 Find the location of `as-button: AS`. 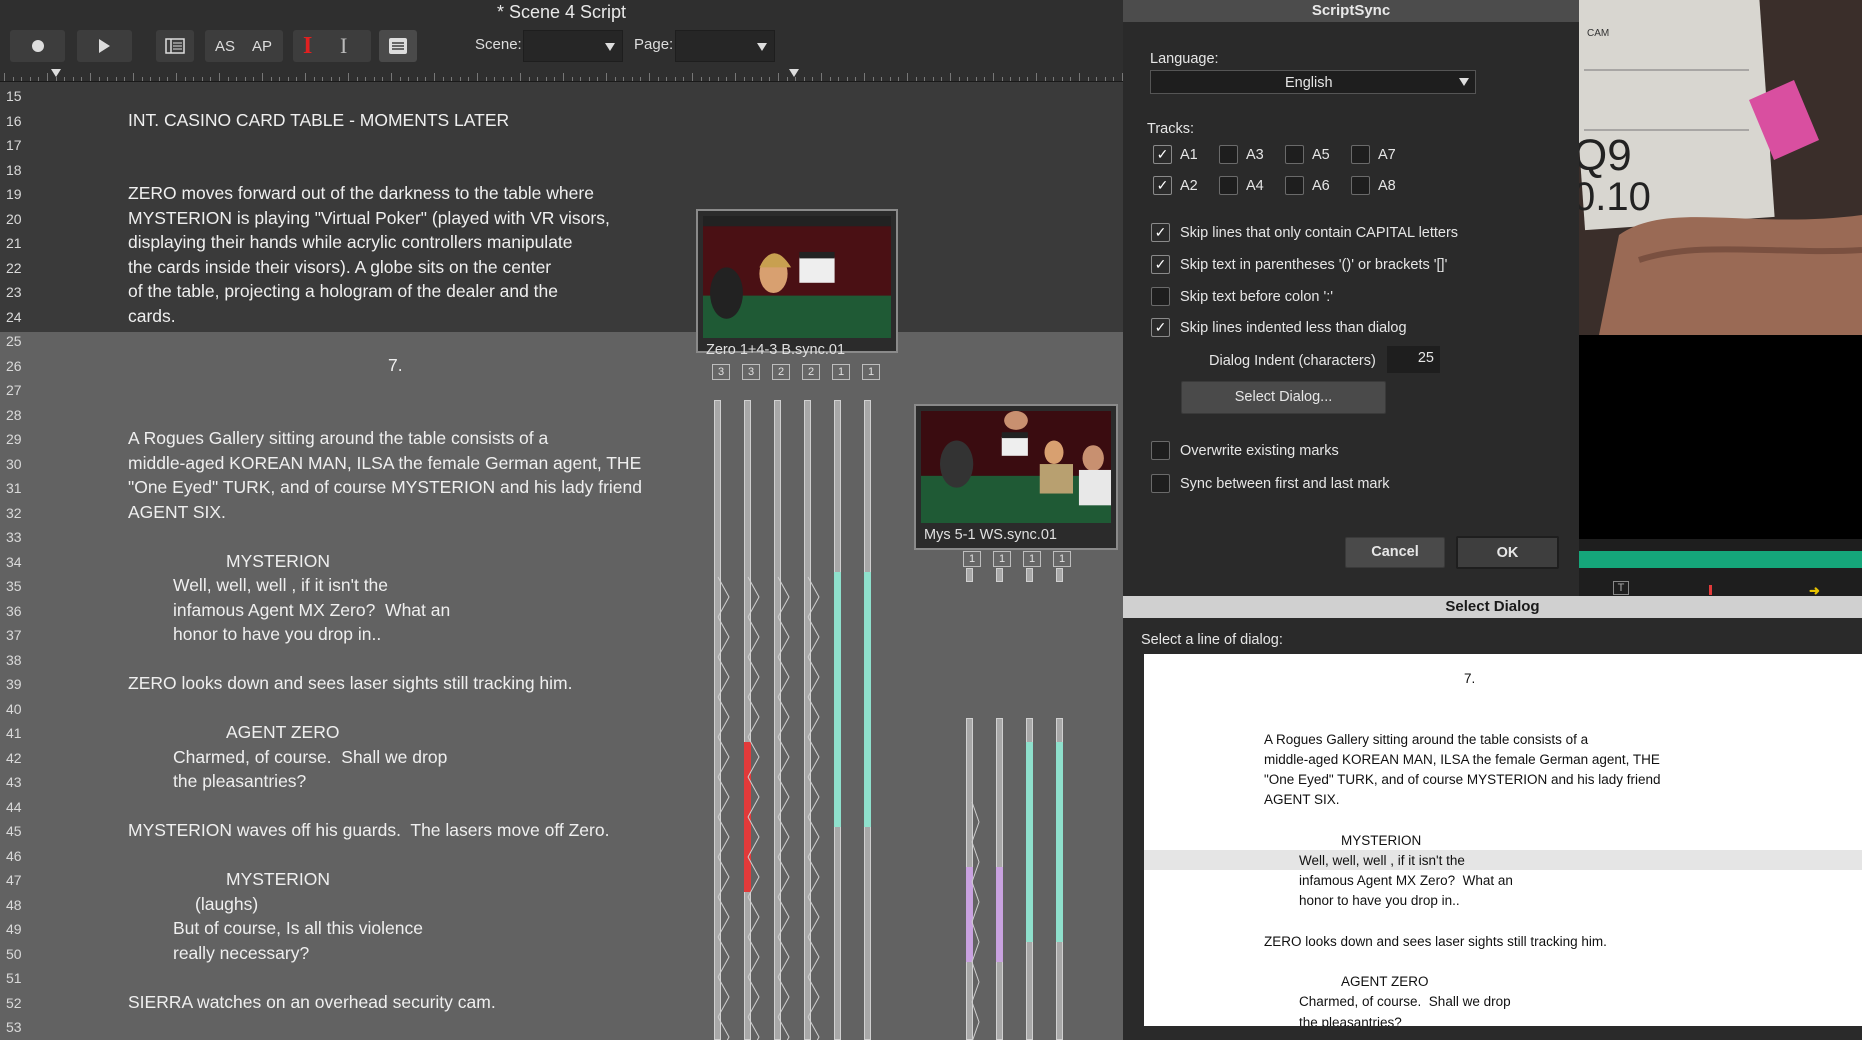

as-button: AS is located at coordinates (225, 46).